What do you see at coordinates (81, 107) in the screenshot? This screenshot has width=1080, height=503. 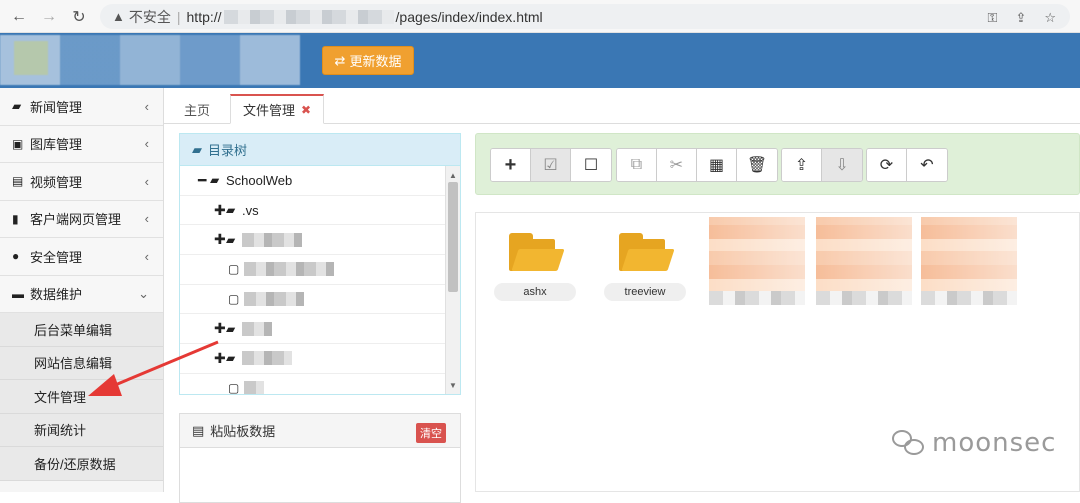 I see `sidebar-item-news: ▰ 新闻管理 ‹` at bounding box center [81, 107].